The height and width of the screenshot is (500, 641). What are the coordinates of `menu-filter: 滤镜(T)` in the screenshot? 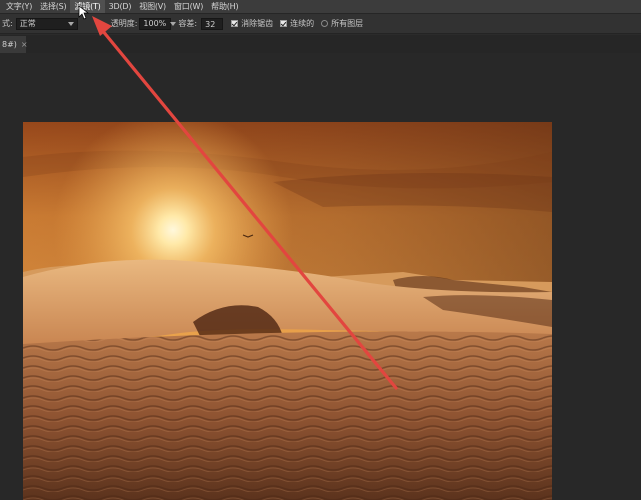 It's located at (87, 6).